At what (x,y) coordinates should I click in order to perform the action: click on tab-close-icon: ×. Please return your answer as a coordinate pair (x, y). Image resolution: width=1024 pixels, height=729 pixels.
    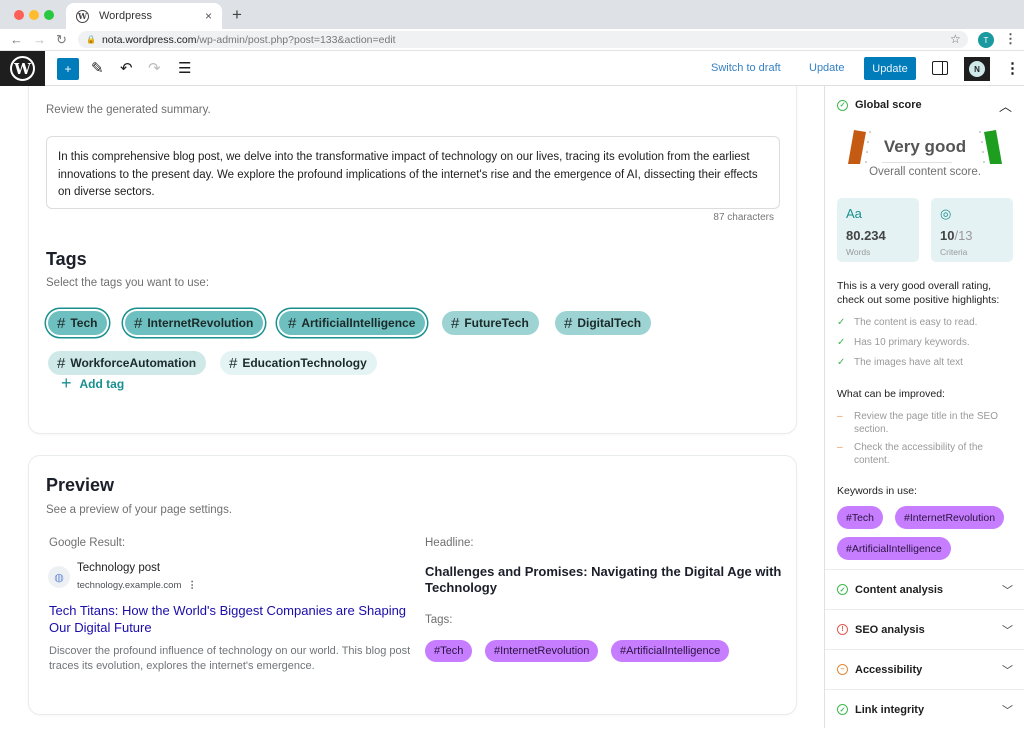
    Looking at the image, I should click on (208, 16).